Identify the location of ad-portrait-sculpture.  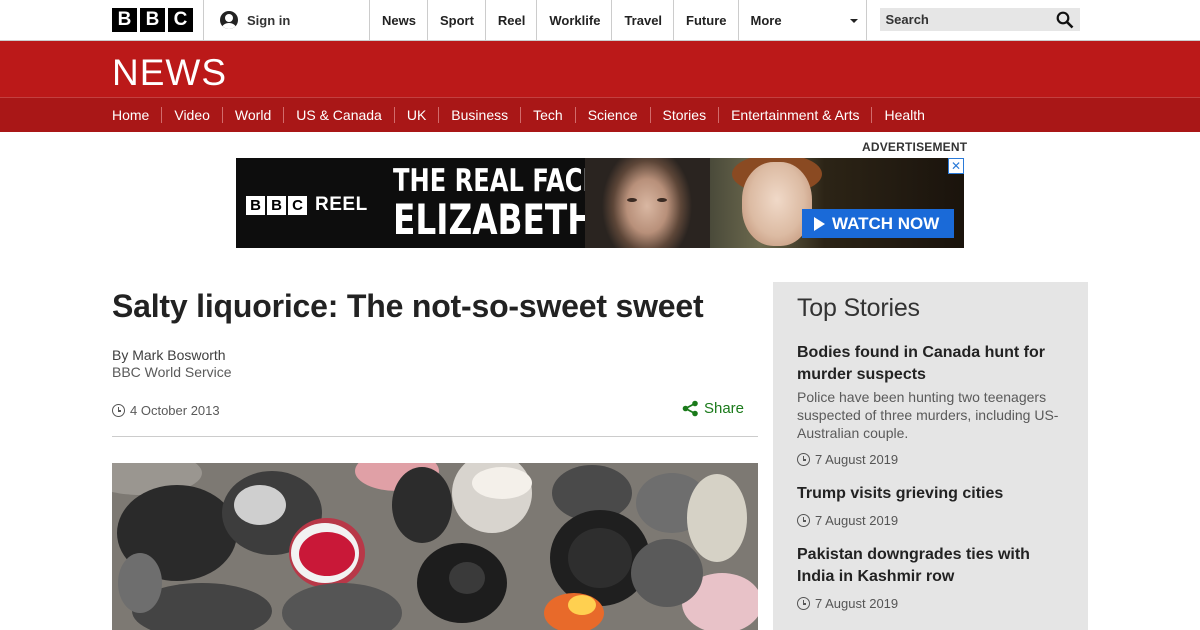
(647, 203).